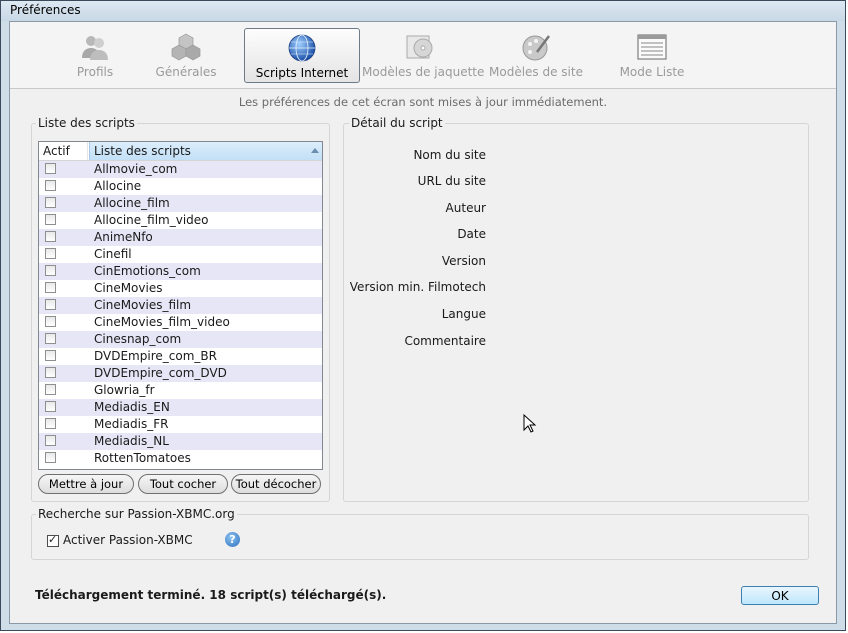 The image size is (848, 633). Describe the element at coordinates (45, 10) in the screenshot. I see `window-title: Préférences` at that location.